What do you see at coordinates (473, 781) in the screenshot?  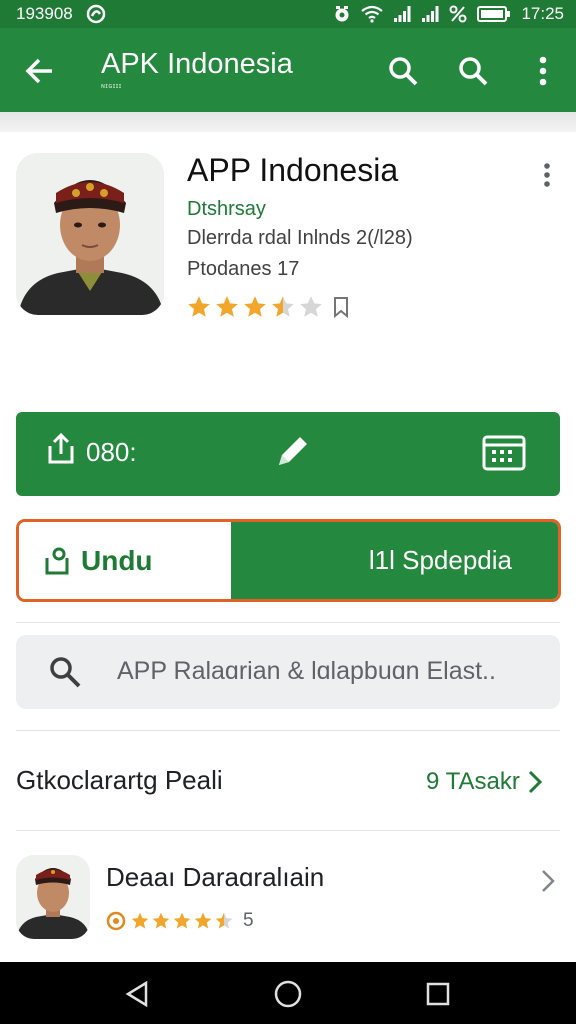 I see `section-link-label: 9 TAsakr` at bounding box center [473, 781].